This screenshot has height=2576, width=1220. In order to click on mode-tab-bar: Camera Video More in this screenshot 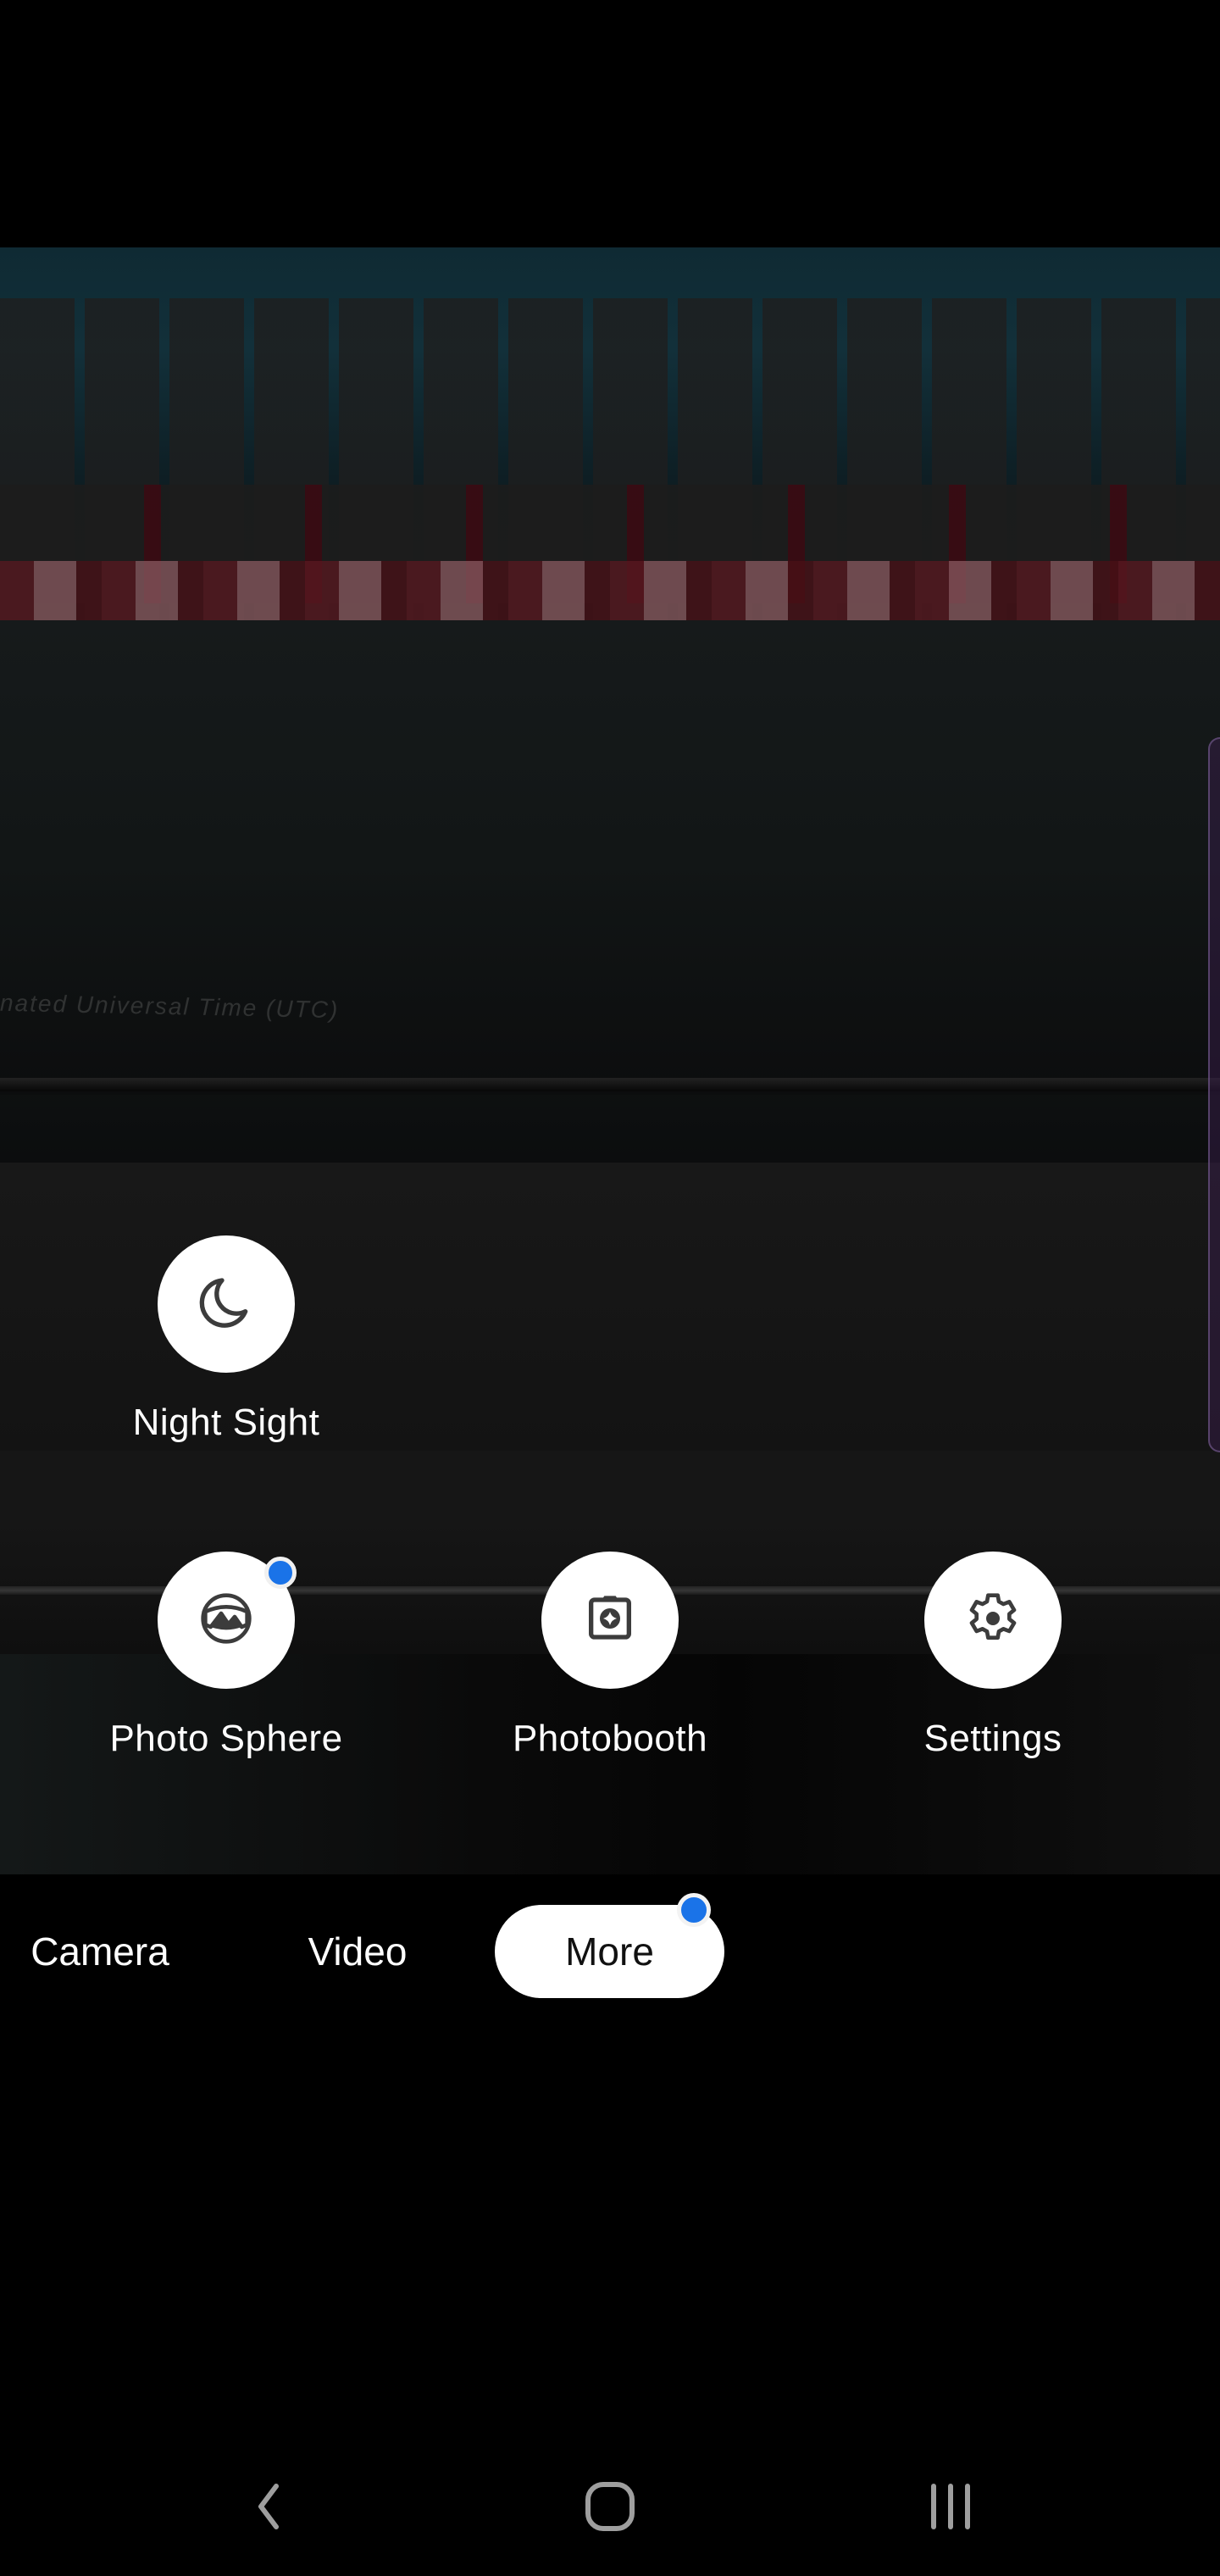, I will do `click(610, 1942)`.